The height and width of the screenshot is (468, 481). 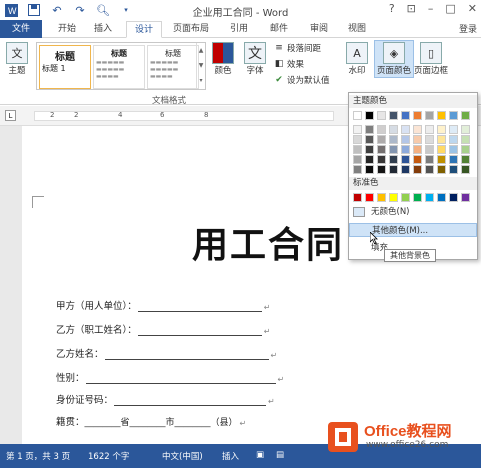 What do you see at coordinates (65, 67) in the screenshot?
I see `style-item: 标题 标题 1` at bounding box center [65, 67].